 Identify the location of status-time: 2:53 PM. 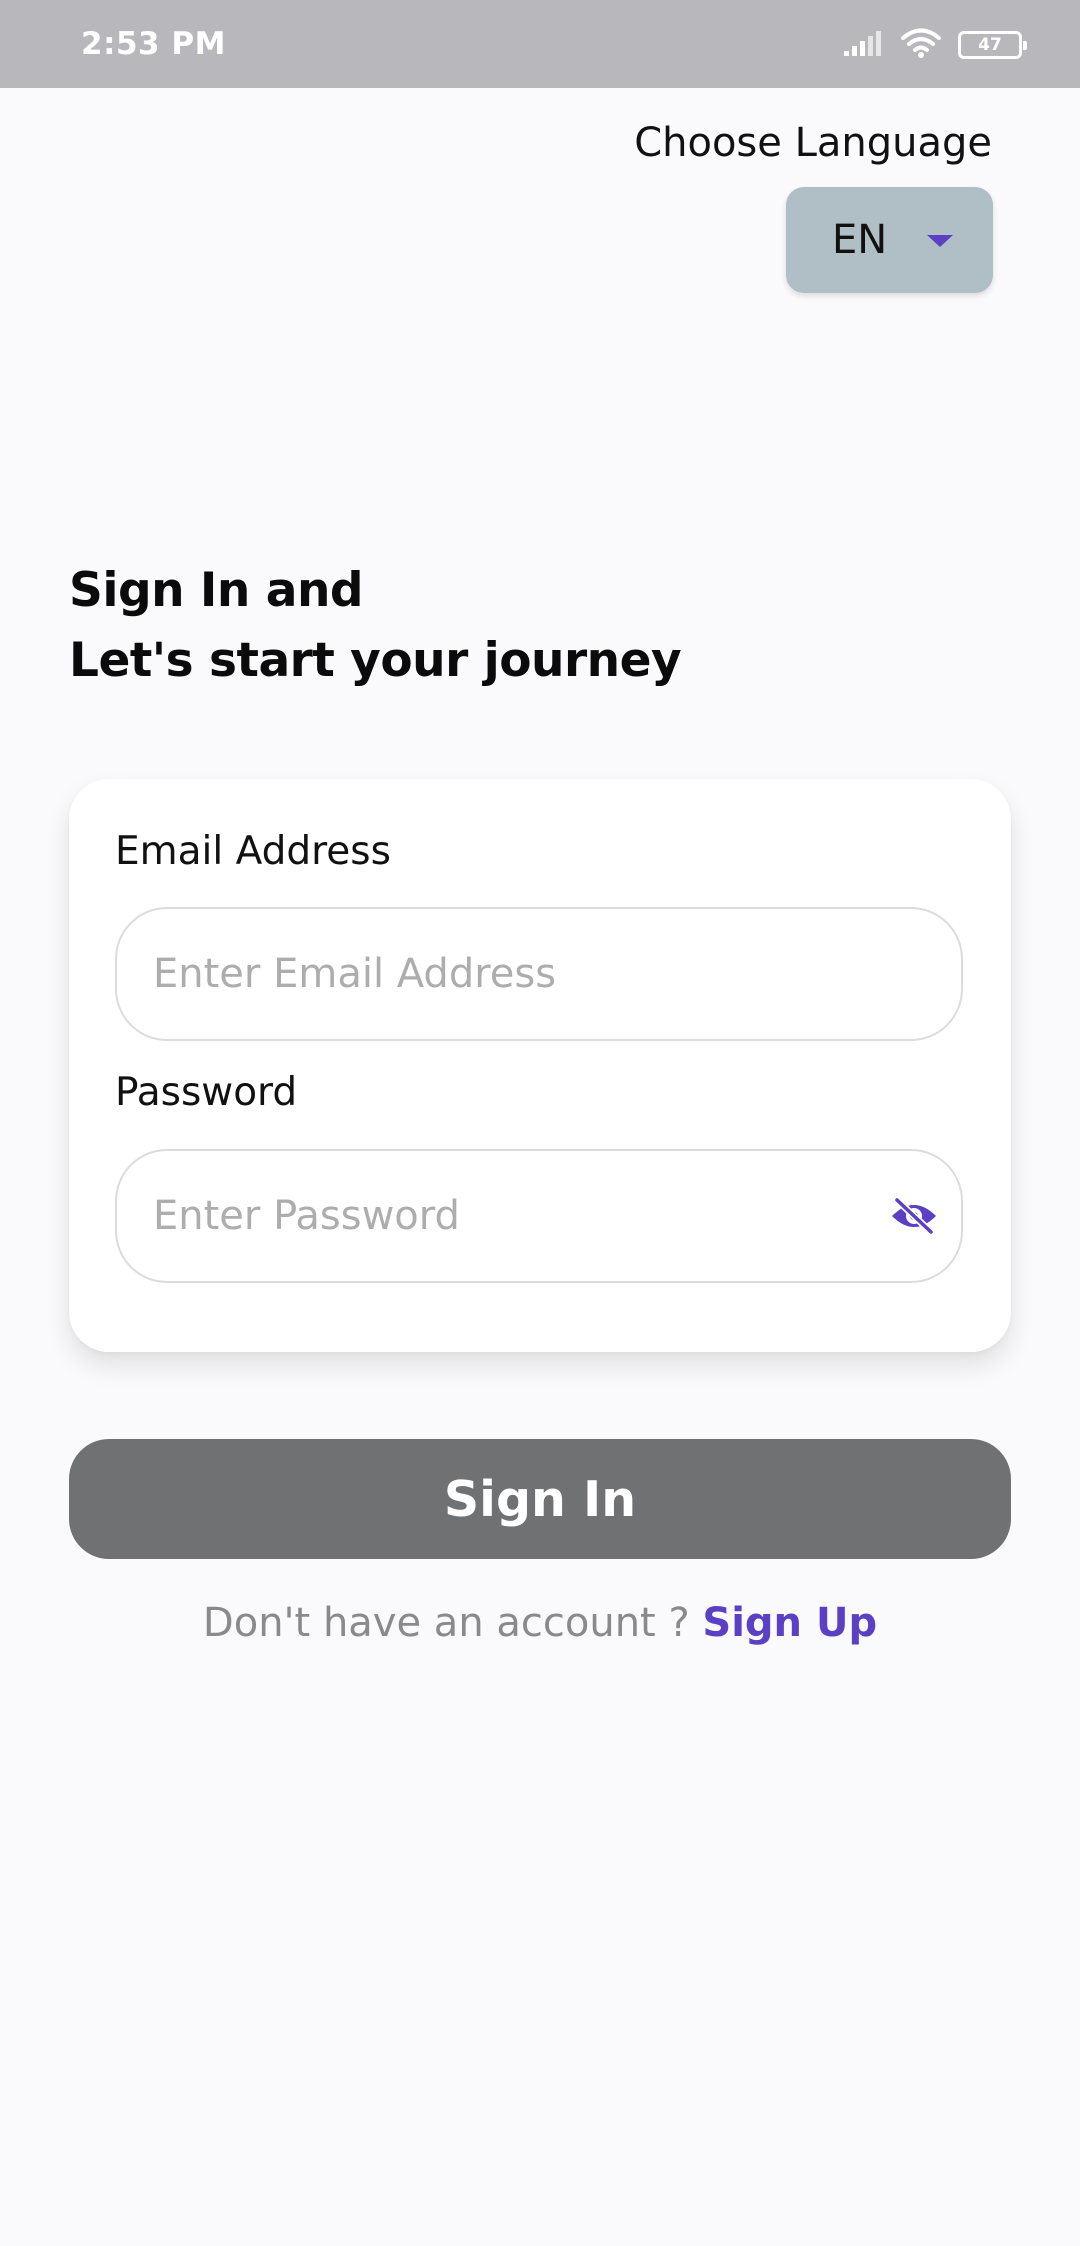
(153, 44).